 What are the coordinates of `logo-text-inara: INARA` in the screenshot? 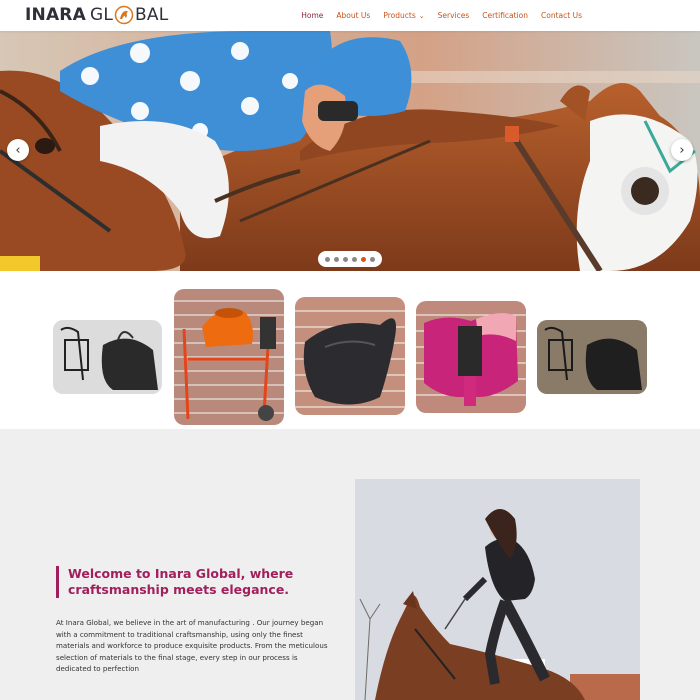 It's located at (55, 15).